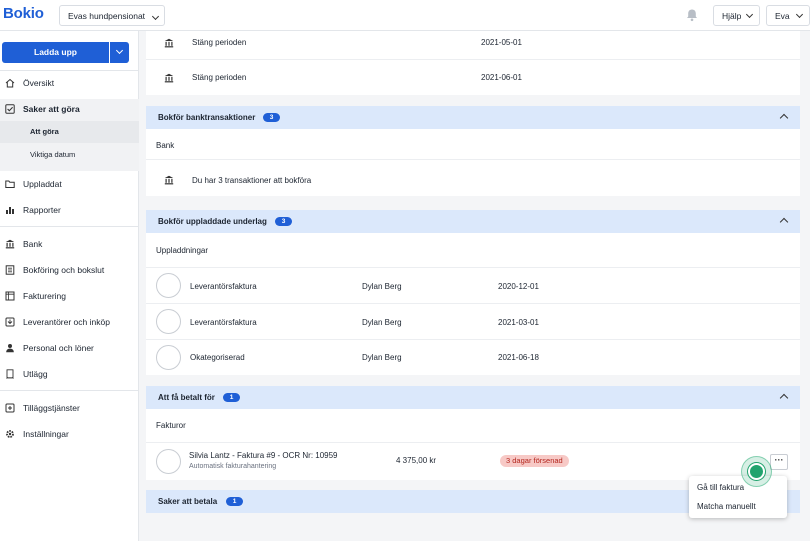 The height and width of the screenshot is (541, 810). I want to click on menu-item-go-to-invoice: Gå till faktura, so click(720, 487).